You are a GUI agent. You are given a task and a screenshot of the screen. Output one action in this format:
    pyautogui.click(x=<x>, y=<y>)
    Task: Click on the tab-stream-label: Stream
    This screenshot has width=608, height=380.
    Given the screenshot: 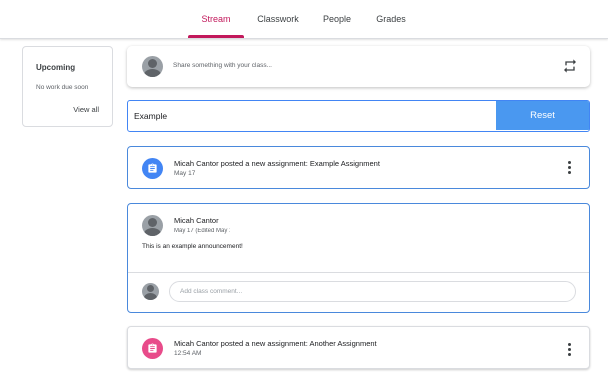 What is the action you would take?
    pyautogui.click(x=216, y=19)
    